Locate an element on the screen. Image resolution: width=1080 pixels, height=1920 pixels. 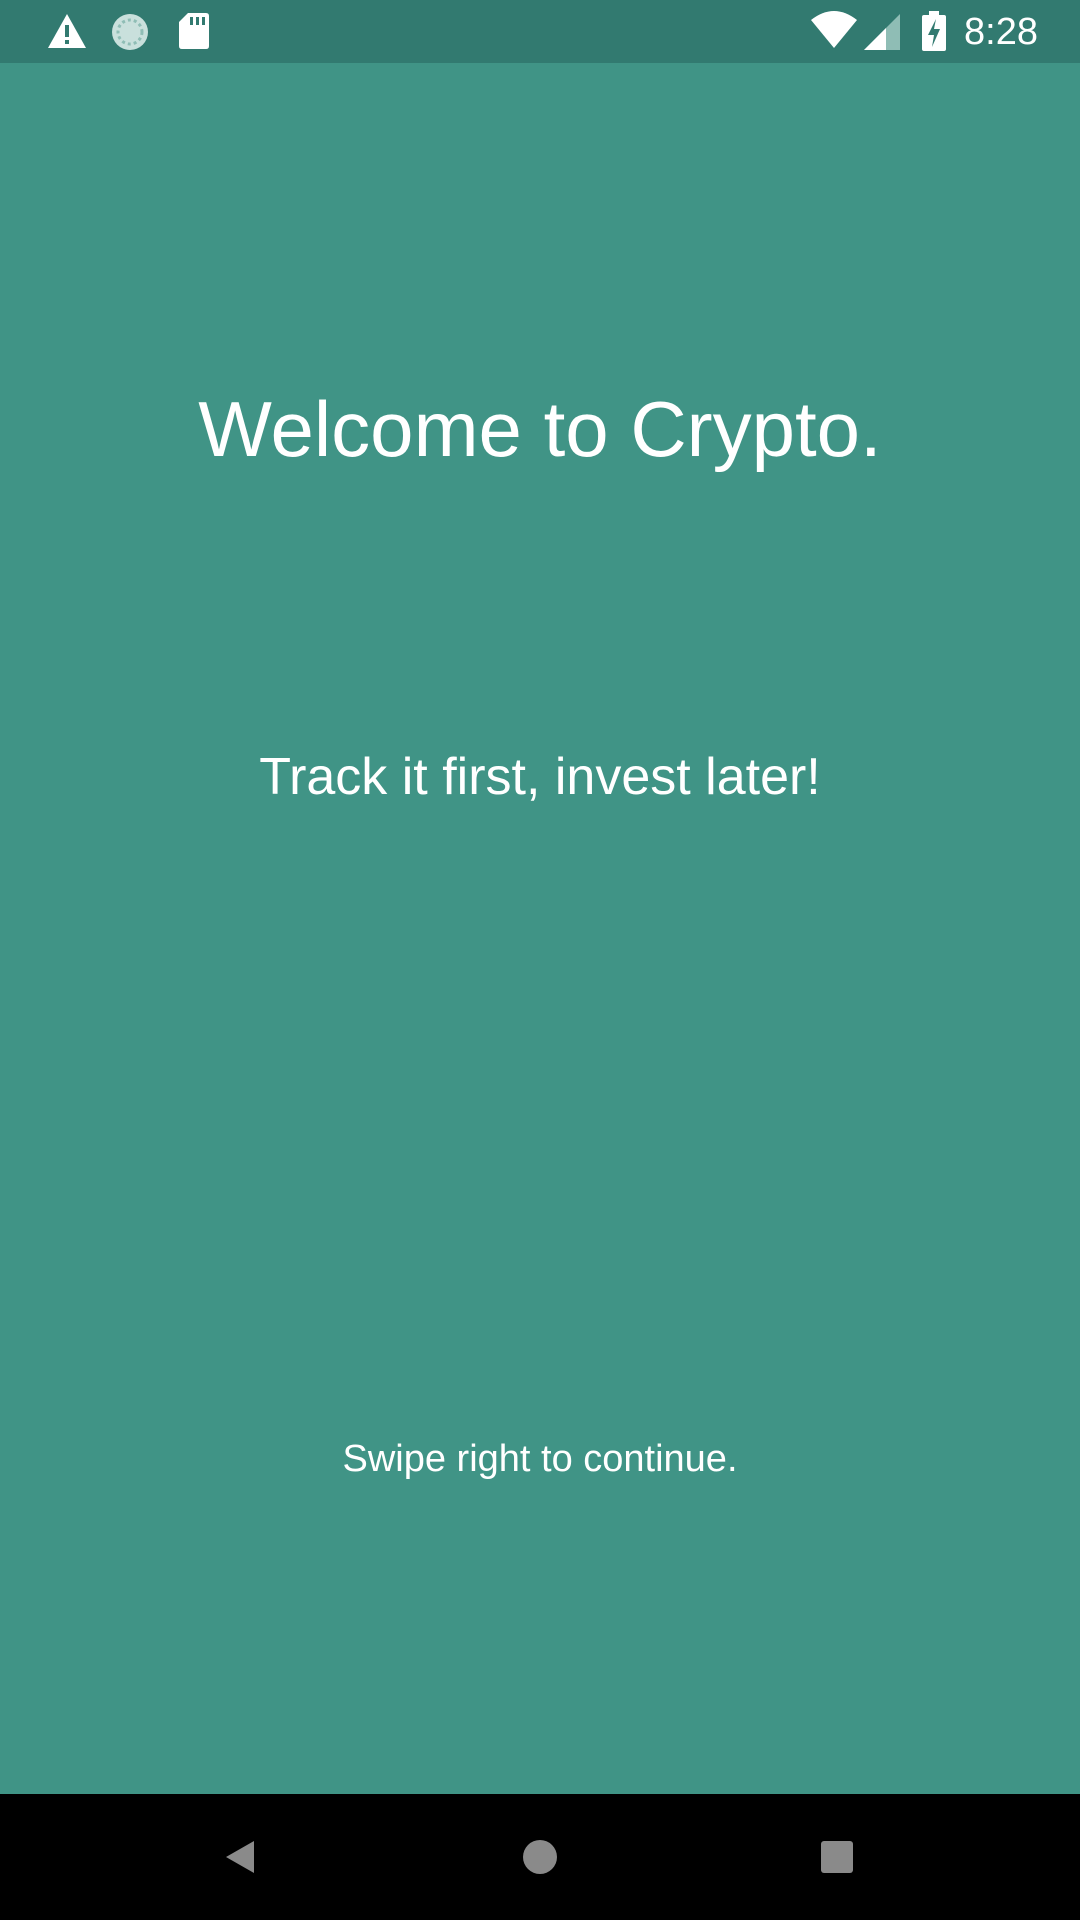
warning-icon is located at coordinates (67, 33).